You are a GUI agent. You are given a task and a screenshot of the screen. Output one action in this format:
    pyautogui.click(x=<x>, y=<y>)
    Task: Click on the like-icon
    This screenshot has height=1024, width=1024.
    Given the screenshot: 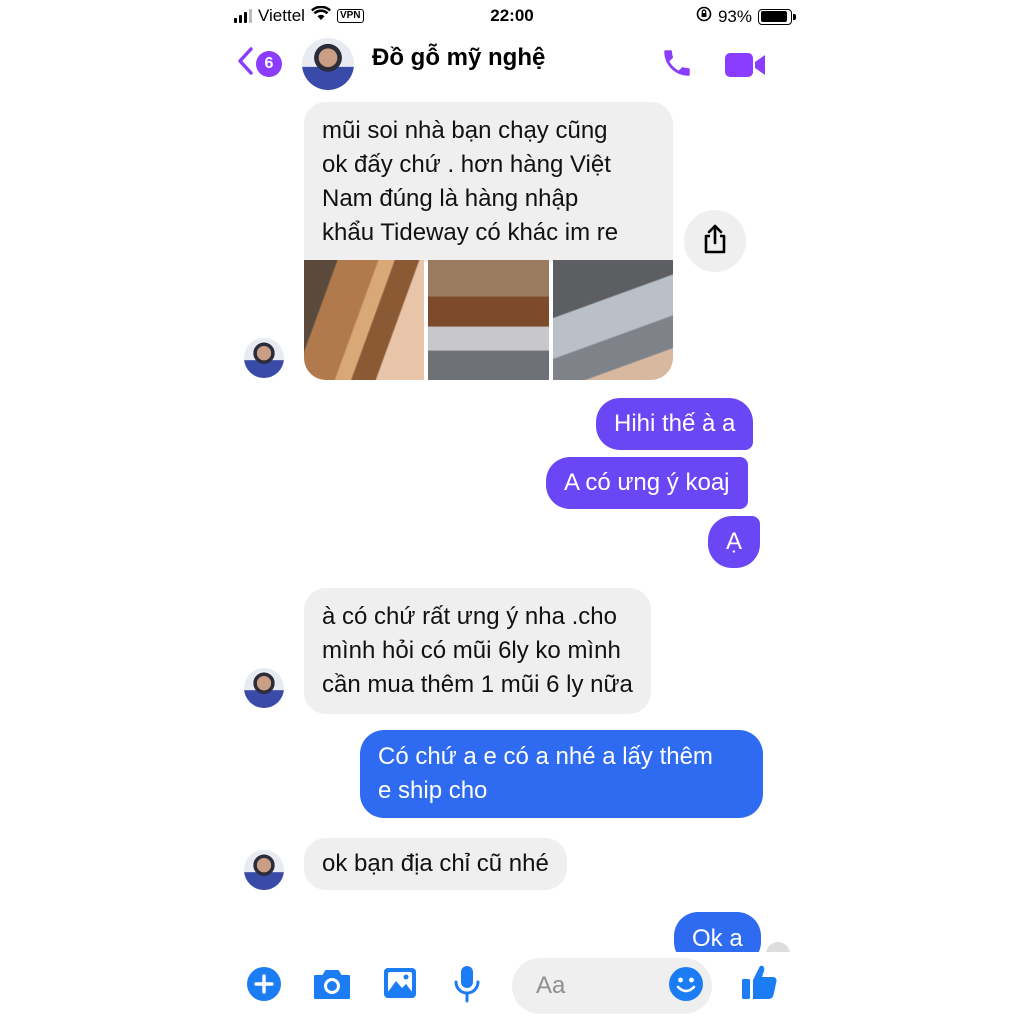 What is the action you would take?
    pyautogui.click(x=759, y=984)
    